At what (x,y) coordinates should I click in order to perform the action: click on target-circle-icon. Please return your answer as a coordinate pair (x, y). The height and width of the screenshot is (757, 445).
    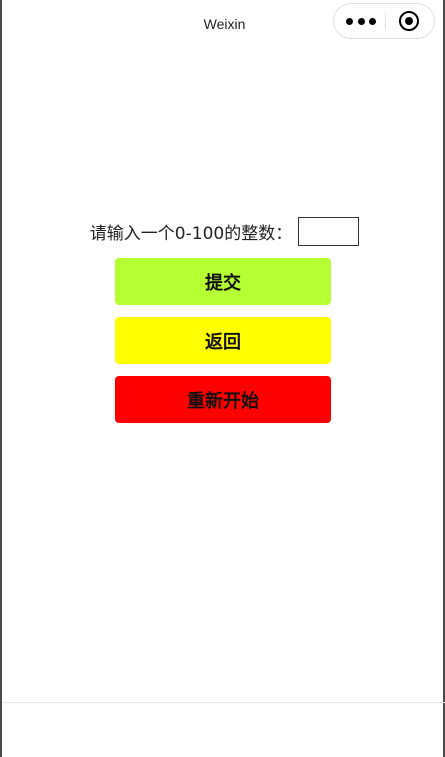
    Looking at the image, I should click on (409, 21).